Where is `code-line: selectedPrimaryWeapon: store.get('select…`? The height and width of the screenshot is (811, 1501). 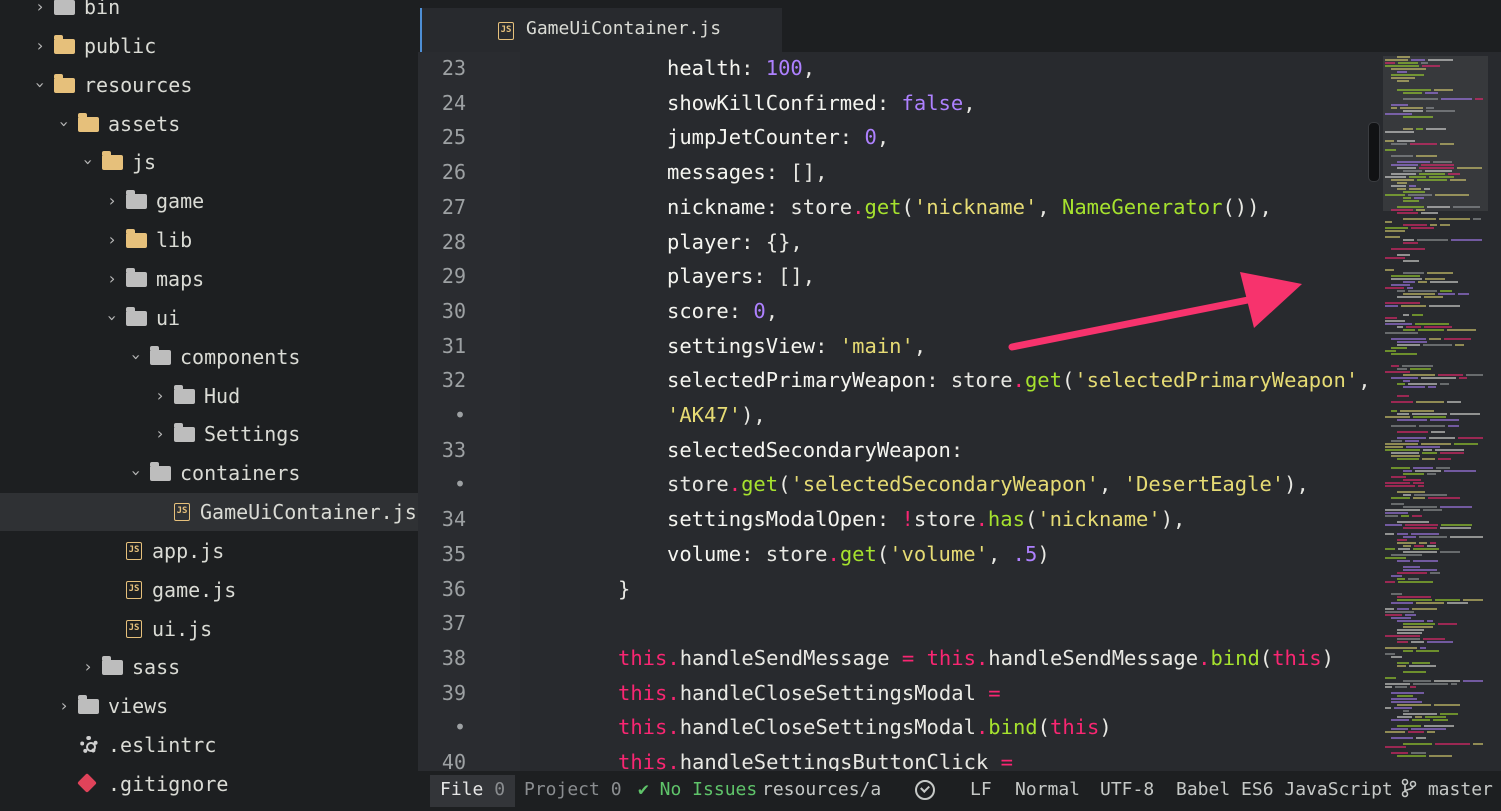
code-line: selectedPrimaryWeapon: store.get('select… is located at coordinates (1019, 380).